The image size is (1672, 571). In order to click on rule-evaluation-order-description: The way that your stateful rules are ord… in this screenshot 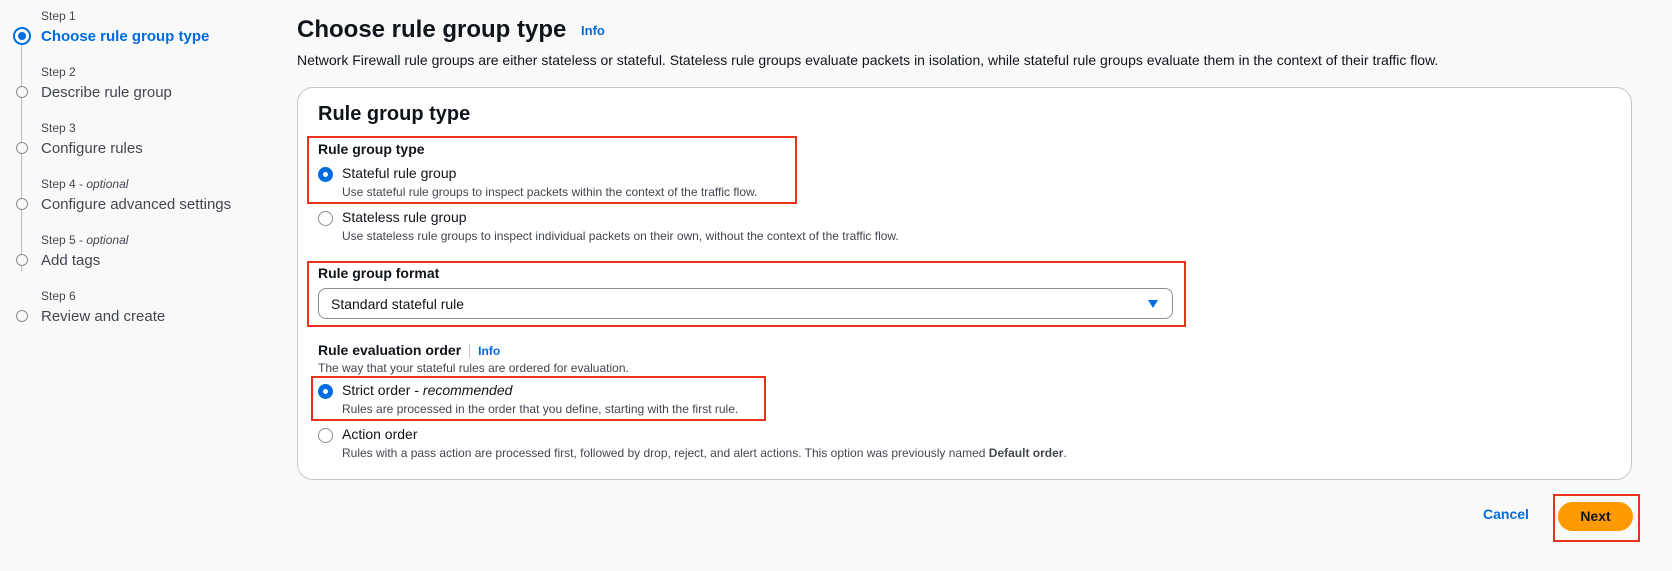, I will do `click(473, 368)`.